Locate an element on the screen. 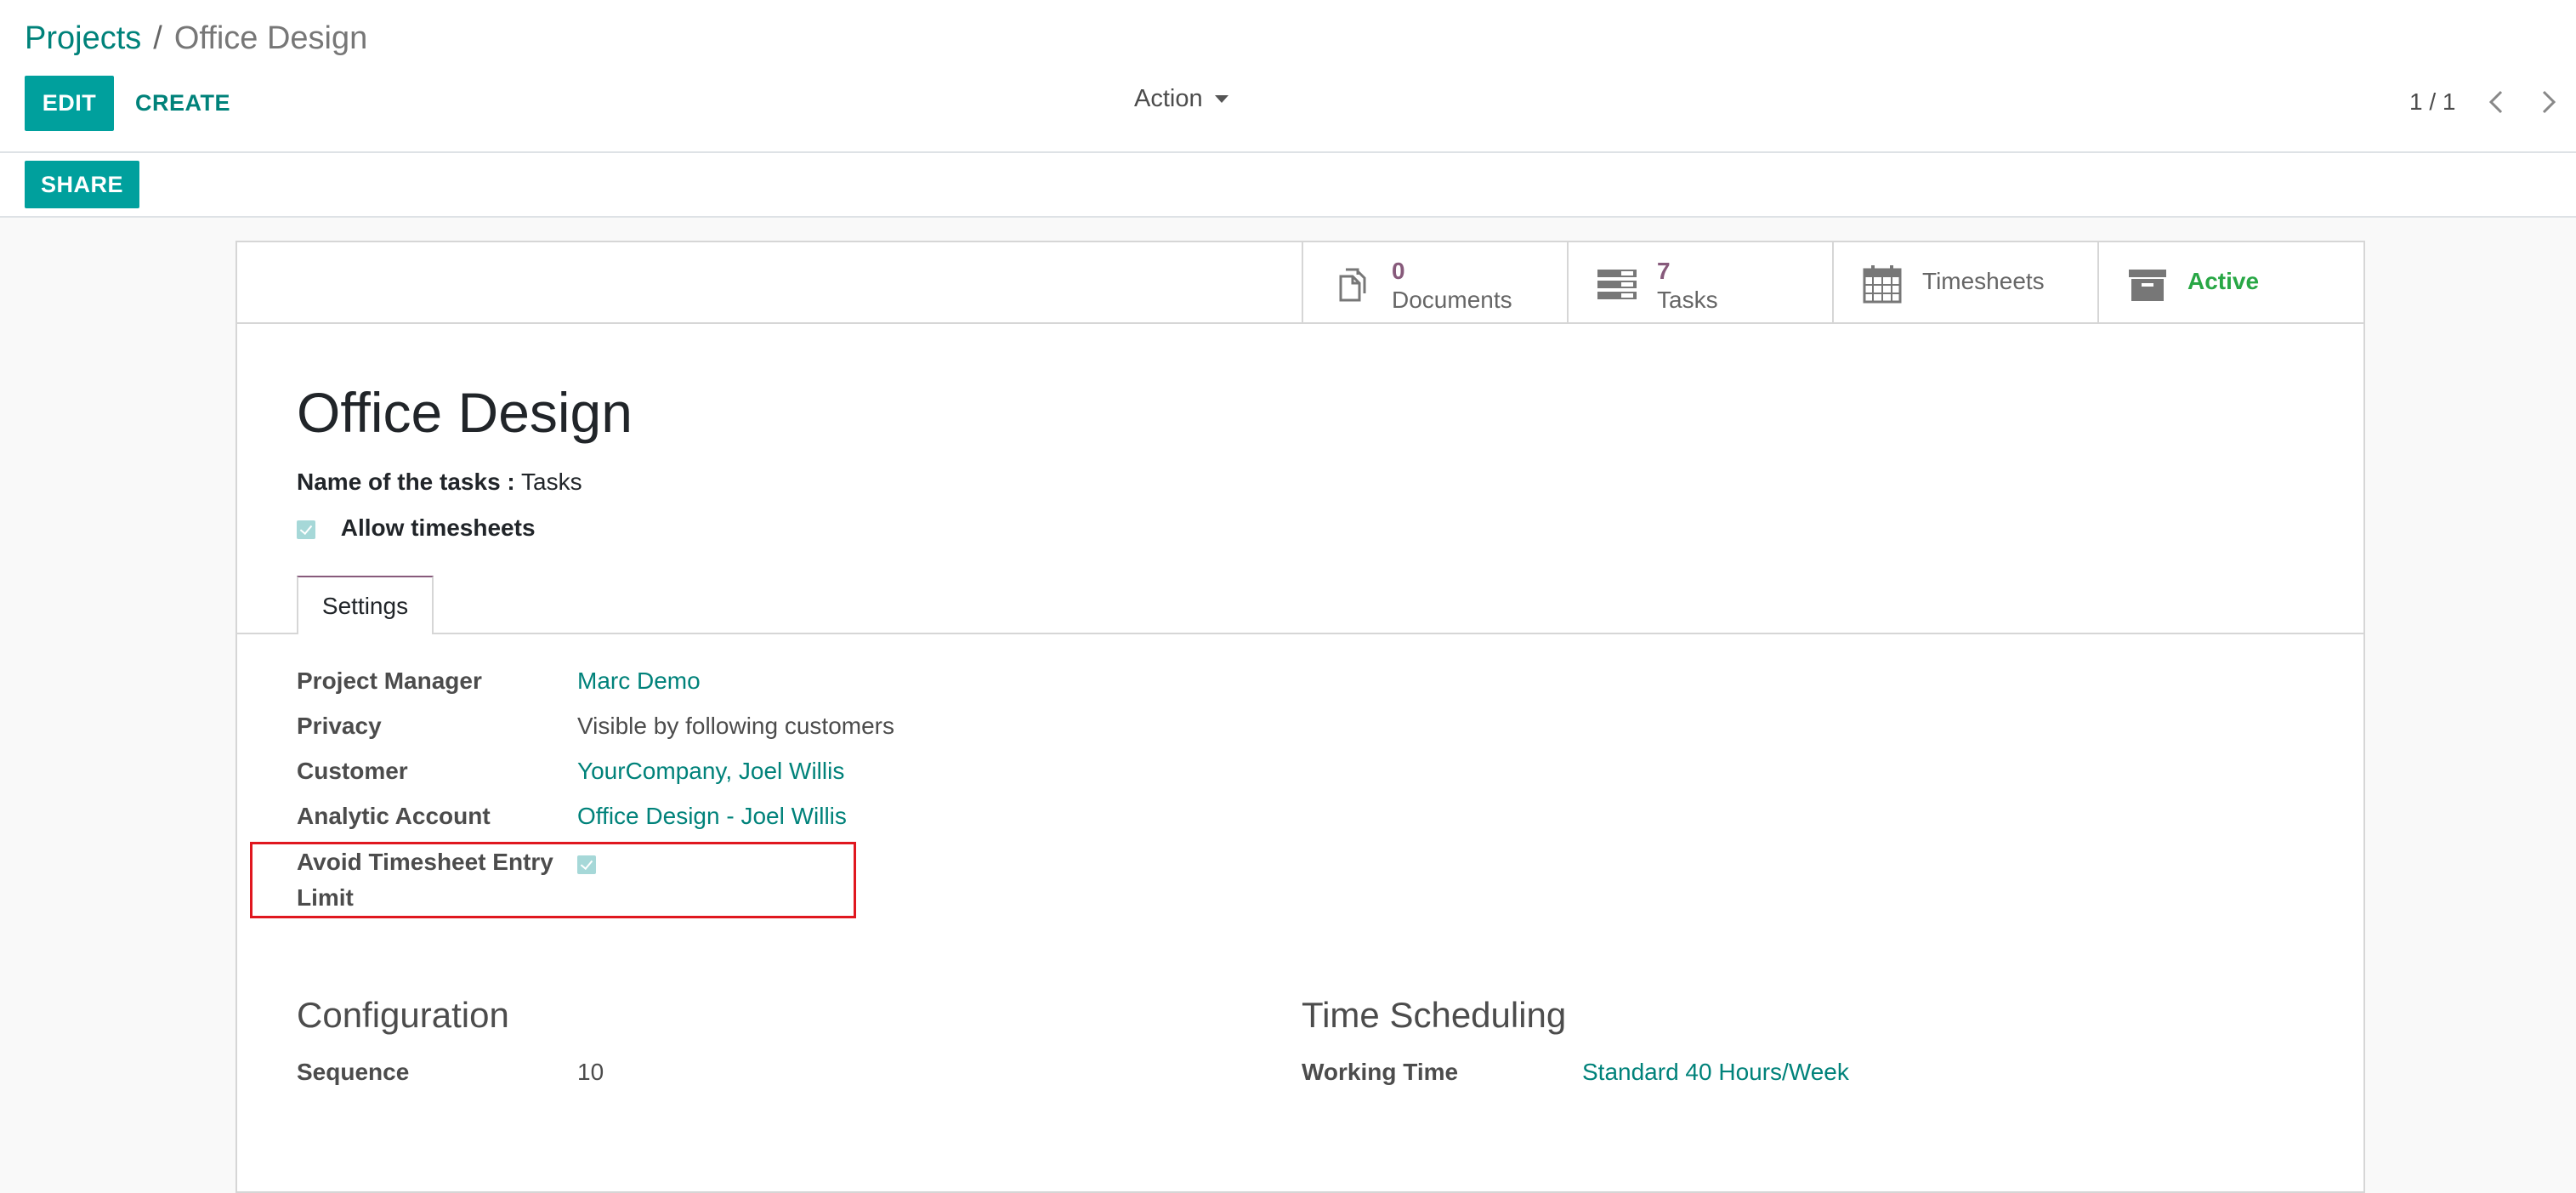  tasks-name-field: Name of the tasks : Tasks is located at coordinates (440, 483).